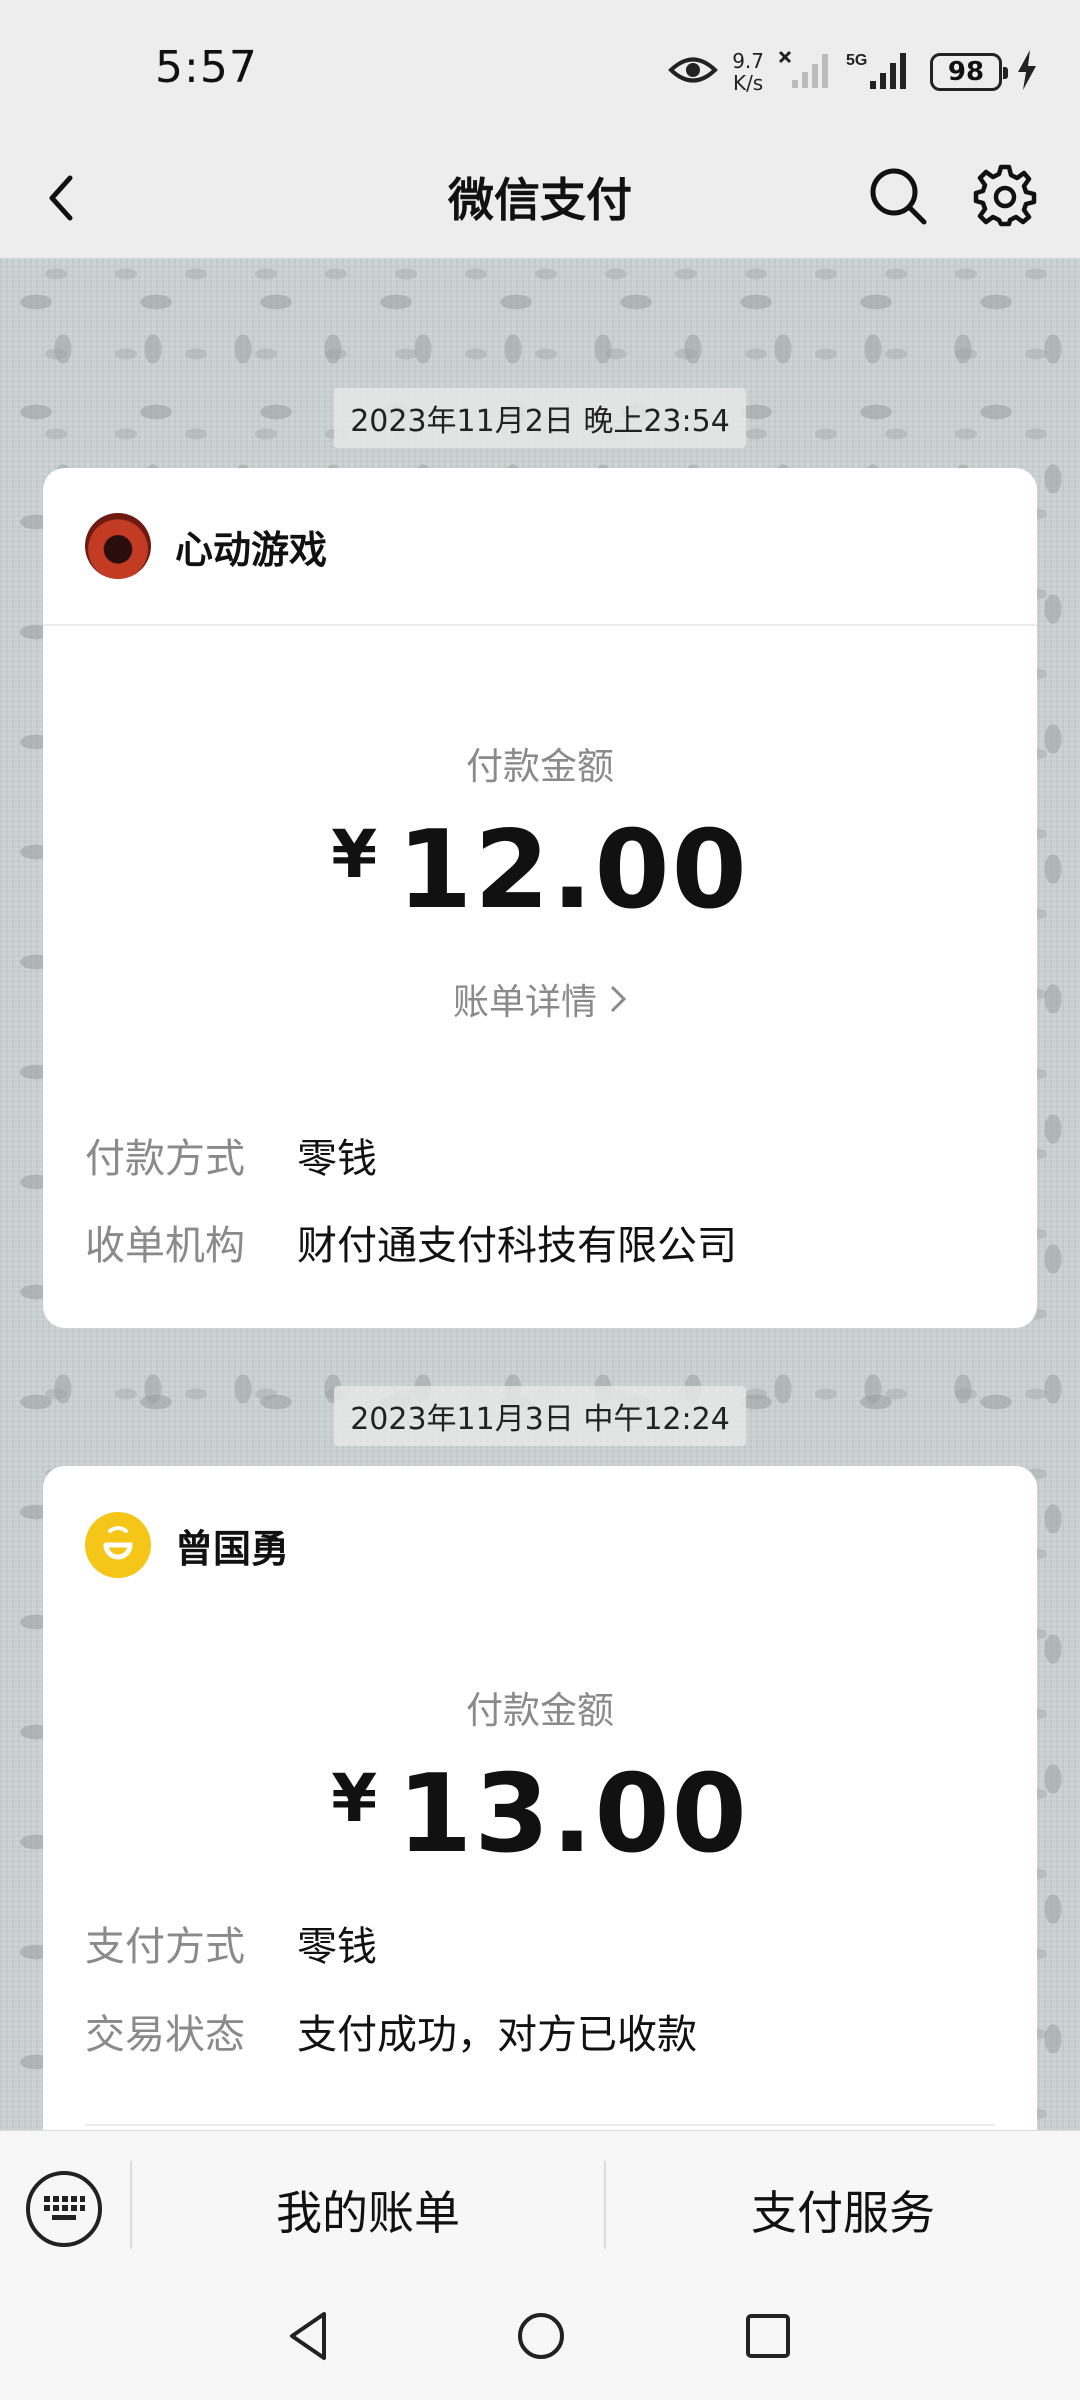 Image resolution: width=1080 pixels, height=2400 pixels. I want to click on signal-5g-icon: 5G, so click(881, 72).